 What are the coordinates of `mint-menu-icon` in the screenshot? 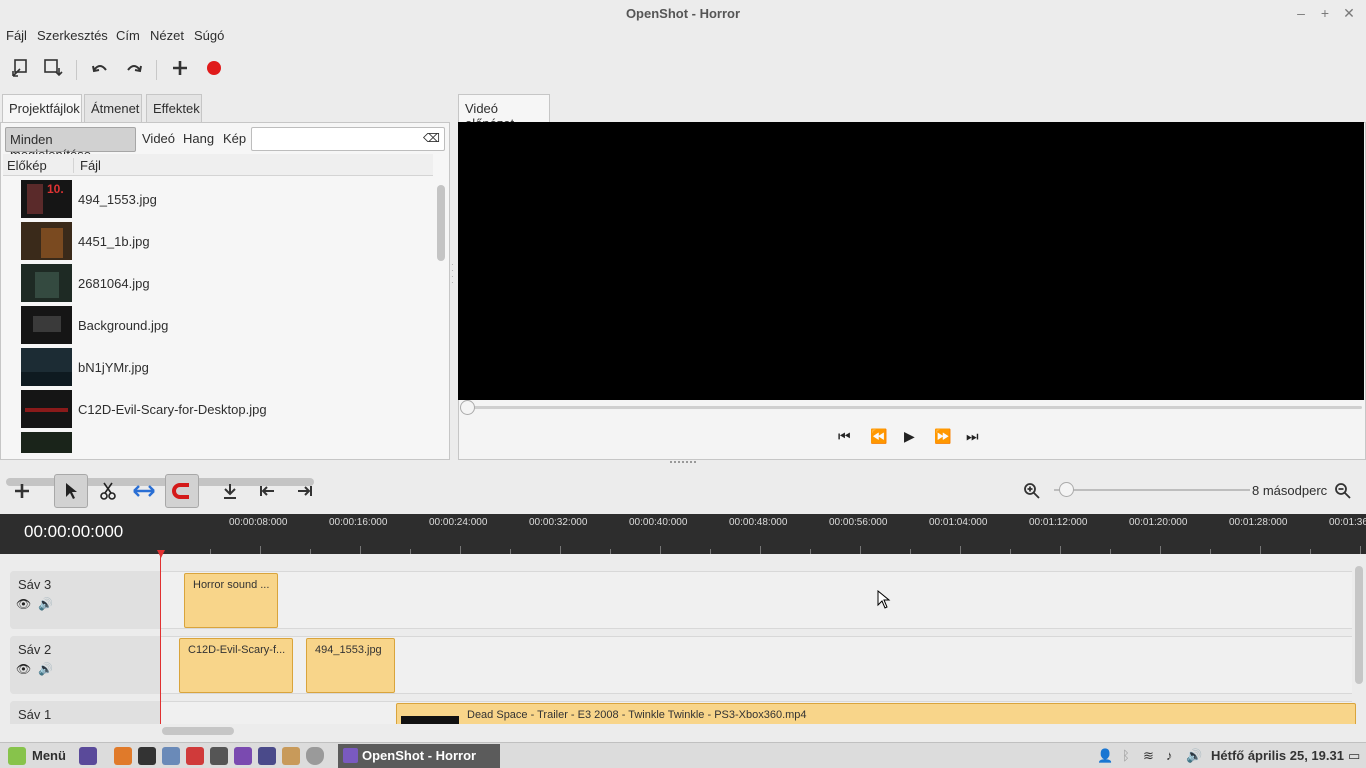 It's located at (17, 756).